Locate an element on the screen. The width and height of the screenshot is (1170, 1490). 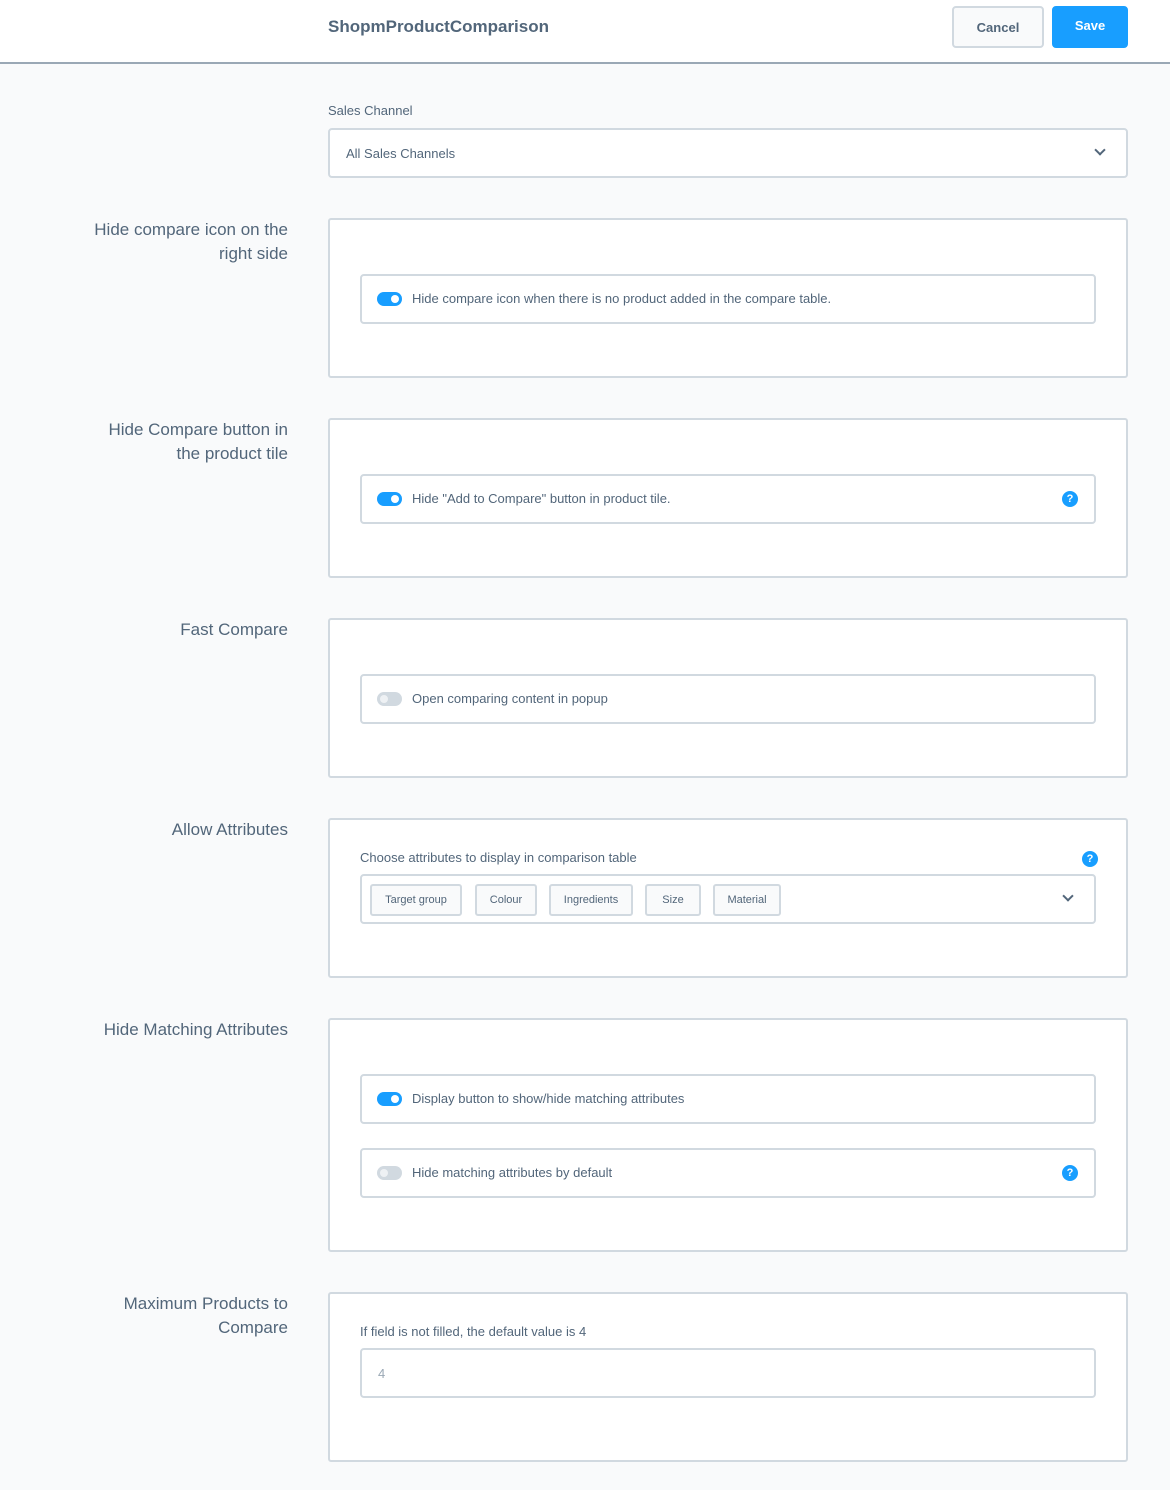
save-button: Save is located at coordinates (1090, 27).